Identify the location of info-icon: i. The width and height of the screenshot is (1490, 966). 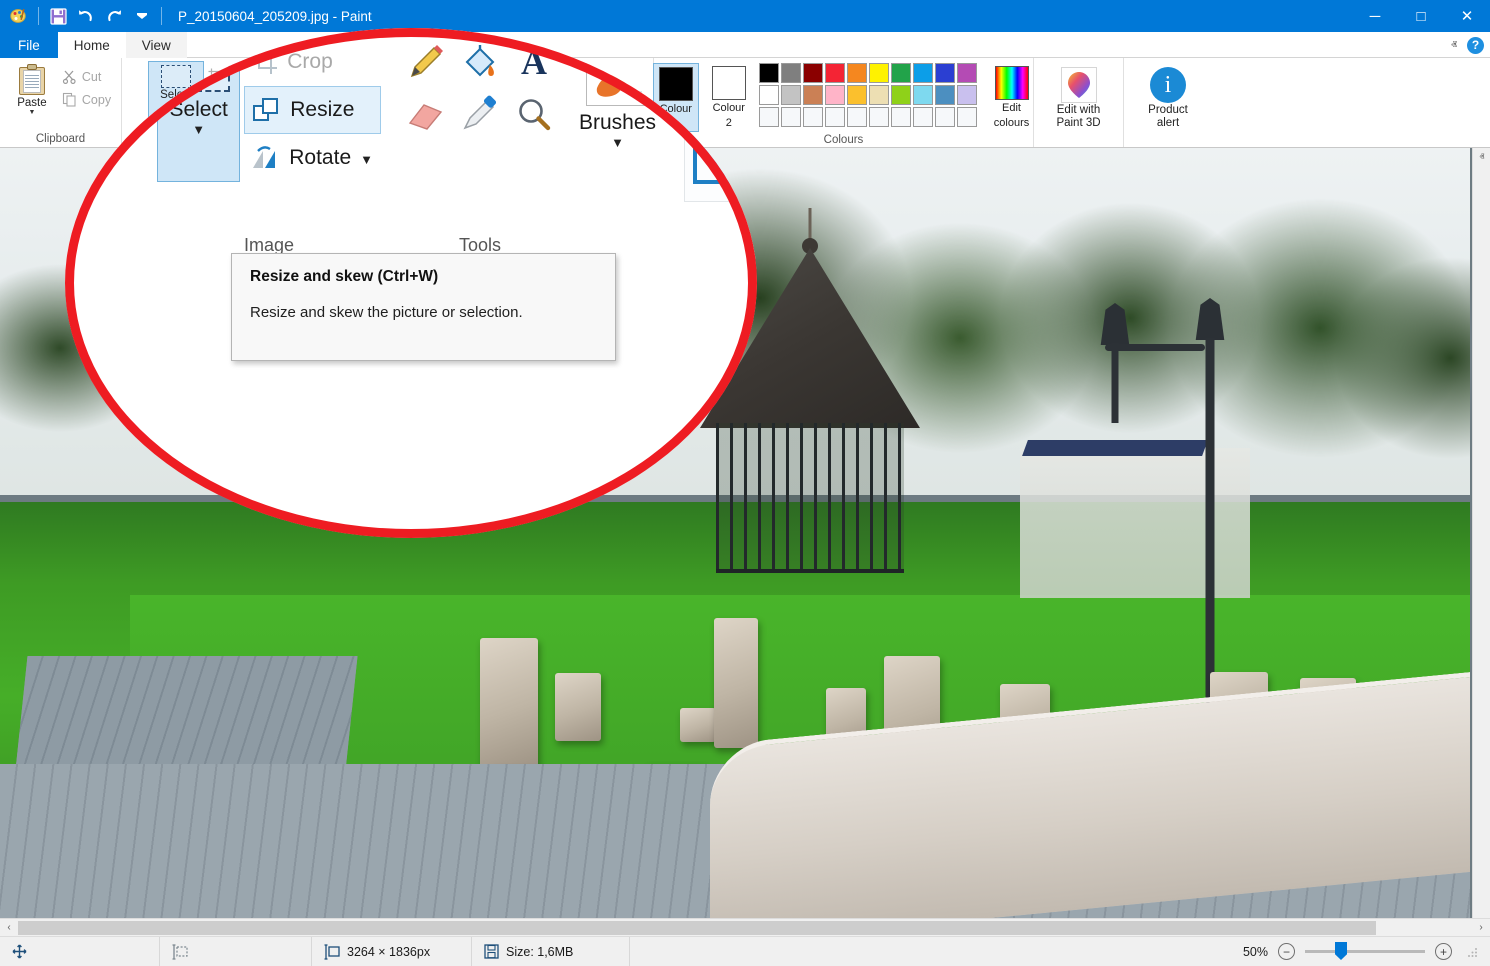
(1168, 85).